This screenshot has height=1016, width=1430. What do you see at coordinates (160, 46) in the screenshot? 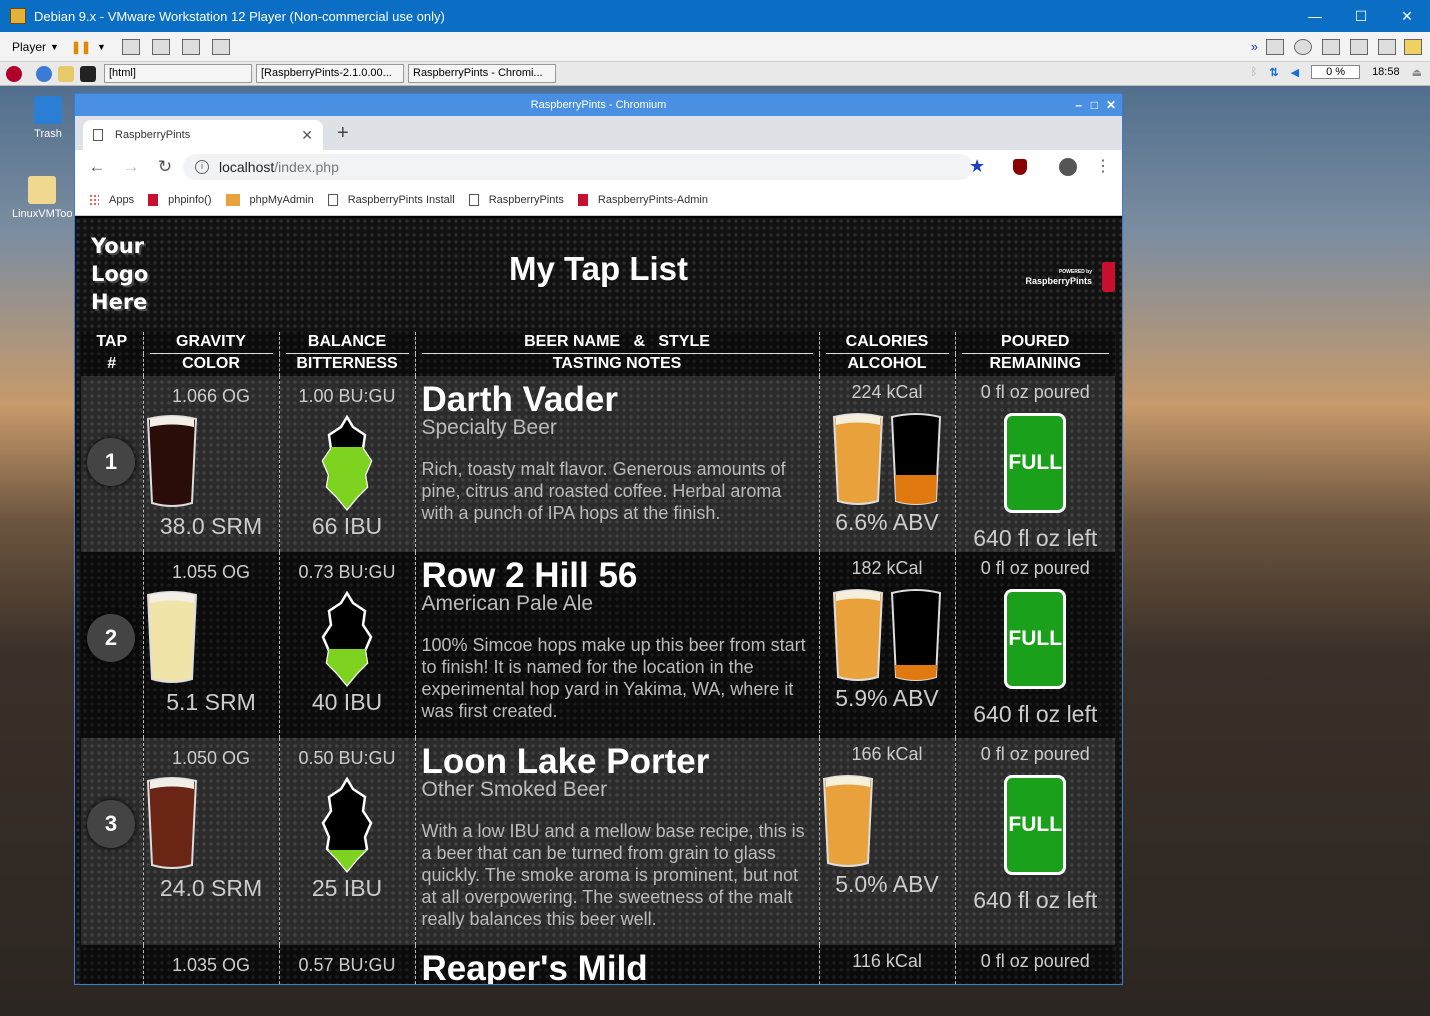
I see `removable-devices-icon` at bounding box center [160, 46].